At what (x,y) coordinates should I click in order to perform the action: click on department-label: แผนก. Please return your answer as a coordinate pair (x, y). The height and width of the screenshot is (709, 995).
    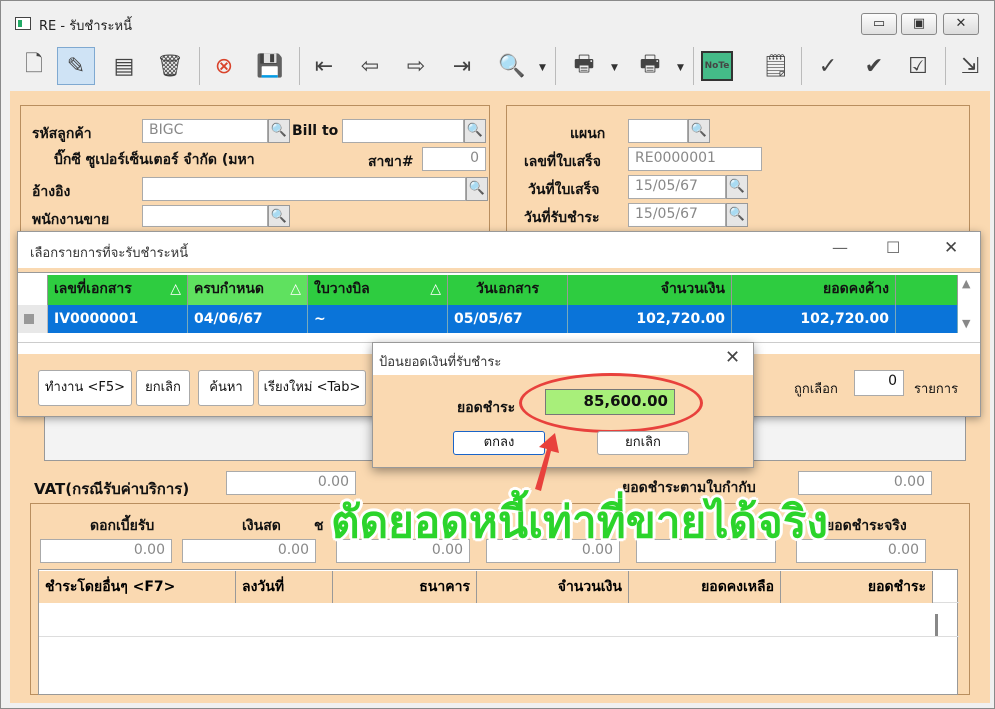
    Looking at the image, I should click on (588, 134).